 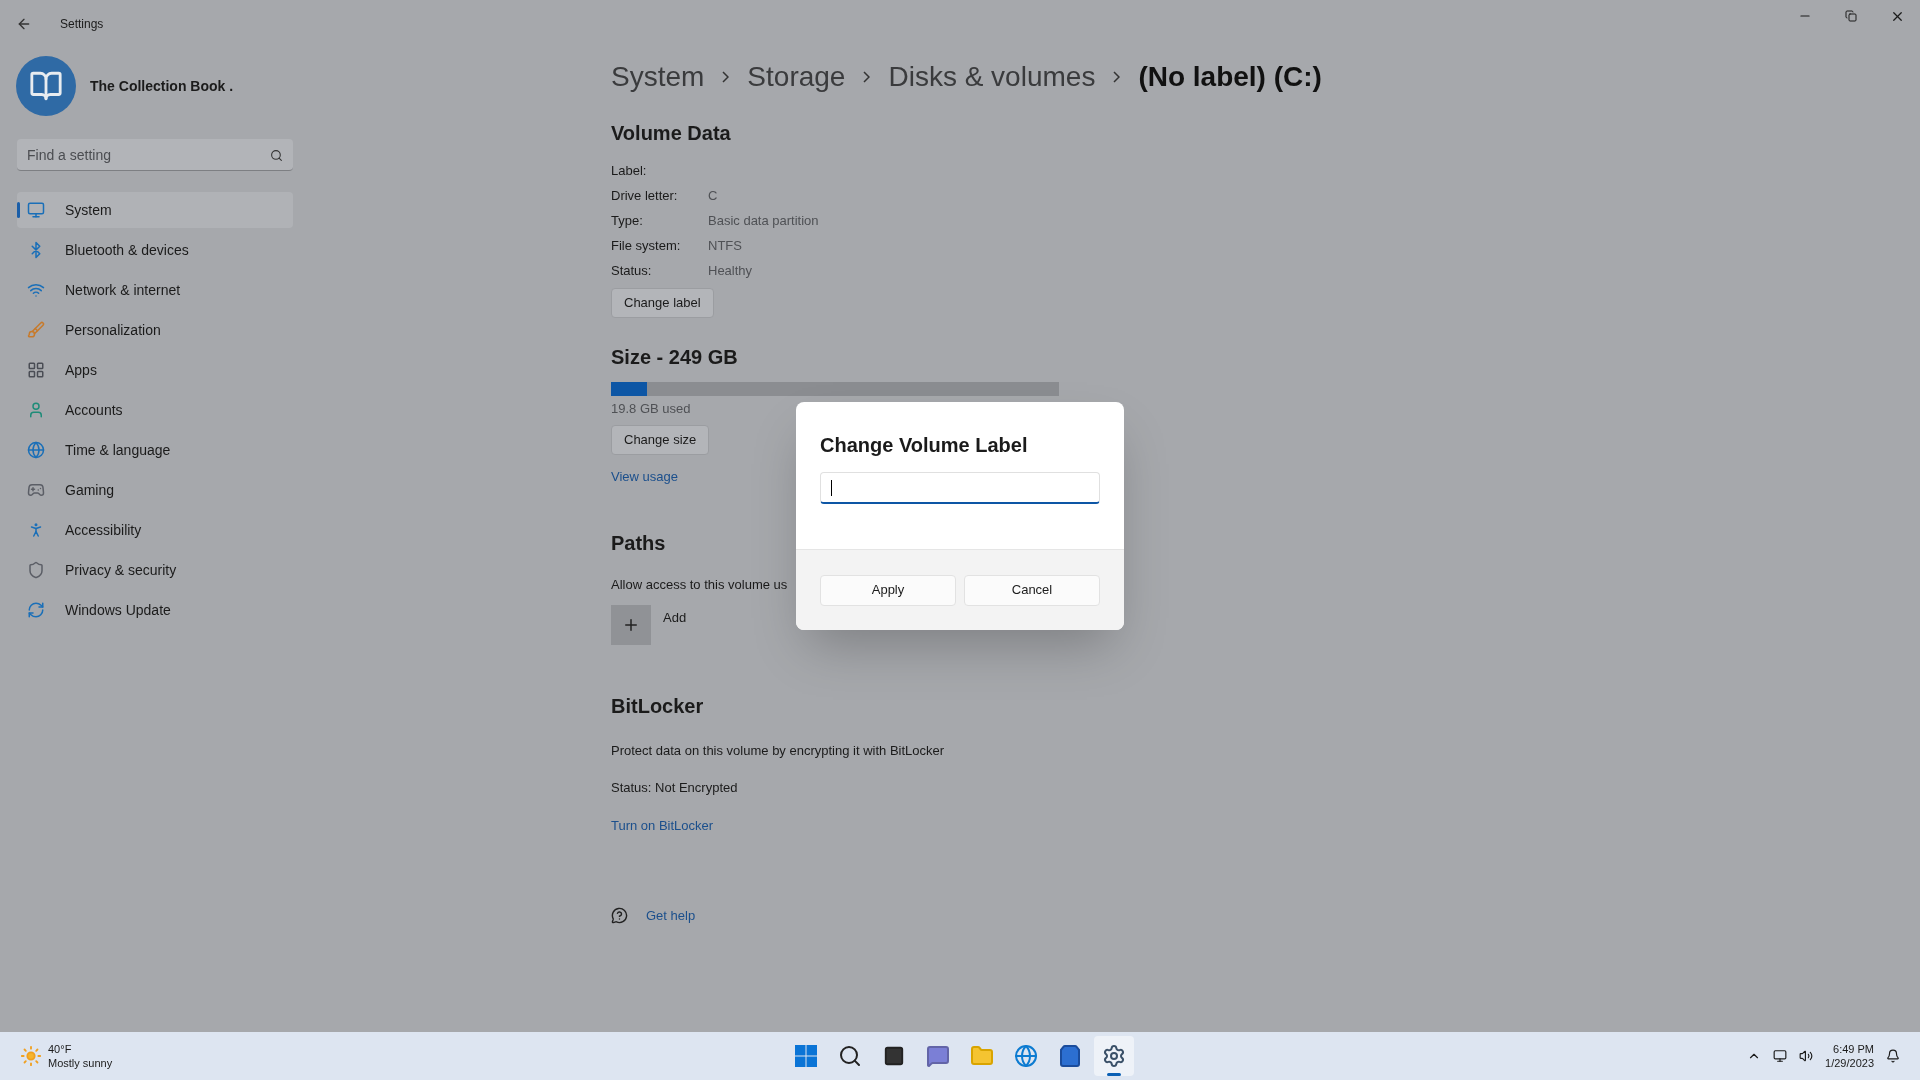 What do you see at coordinates (1849, 1063) in the screenshot?
I see `clock-date: 1/29/2023` at bounding box center [1849, 1063].